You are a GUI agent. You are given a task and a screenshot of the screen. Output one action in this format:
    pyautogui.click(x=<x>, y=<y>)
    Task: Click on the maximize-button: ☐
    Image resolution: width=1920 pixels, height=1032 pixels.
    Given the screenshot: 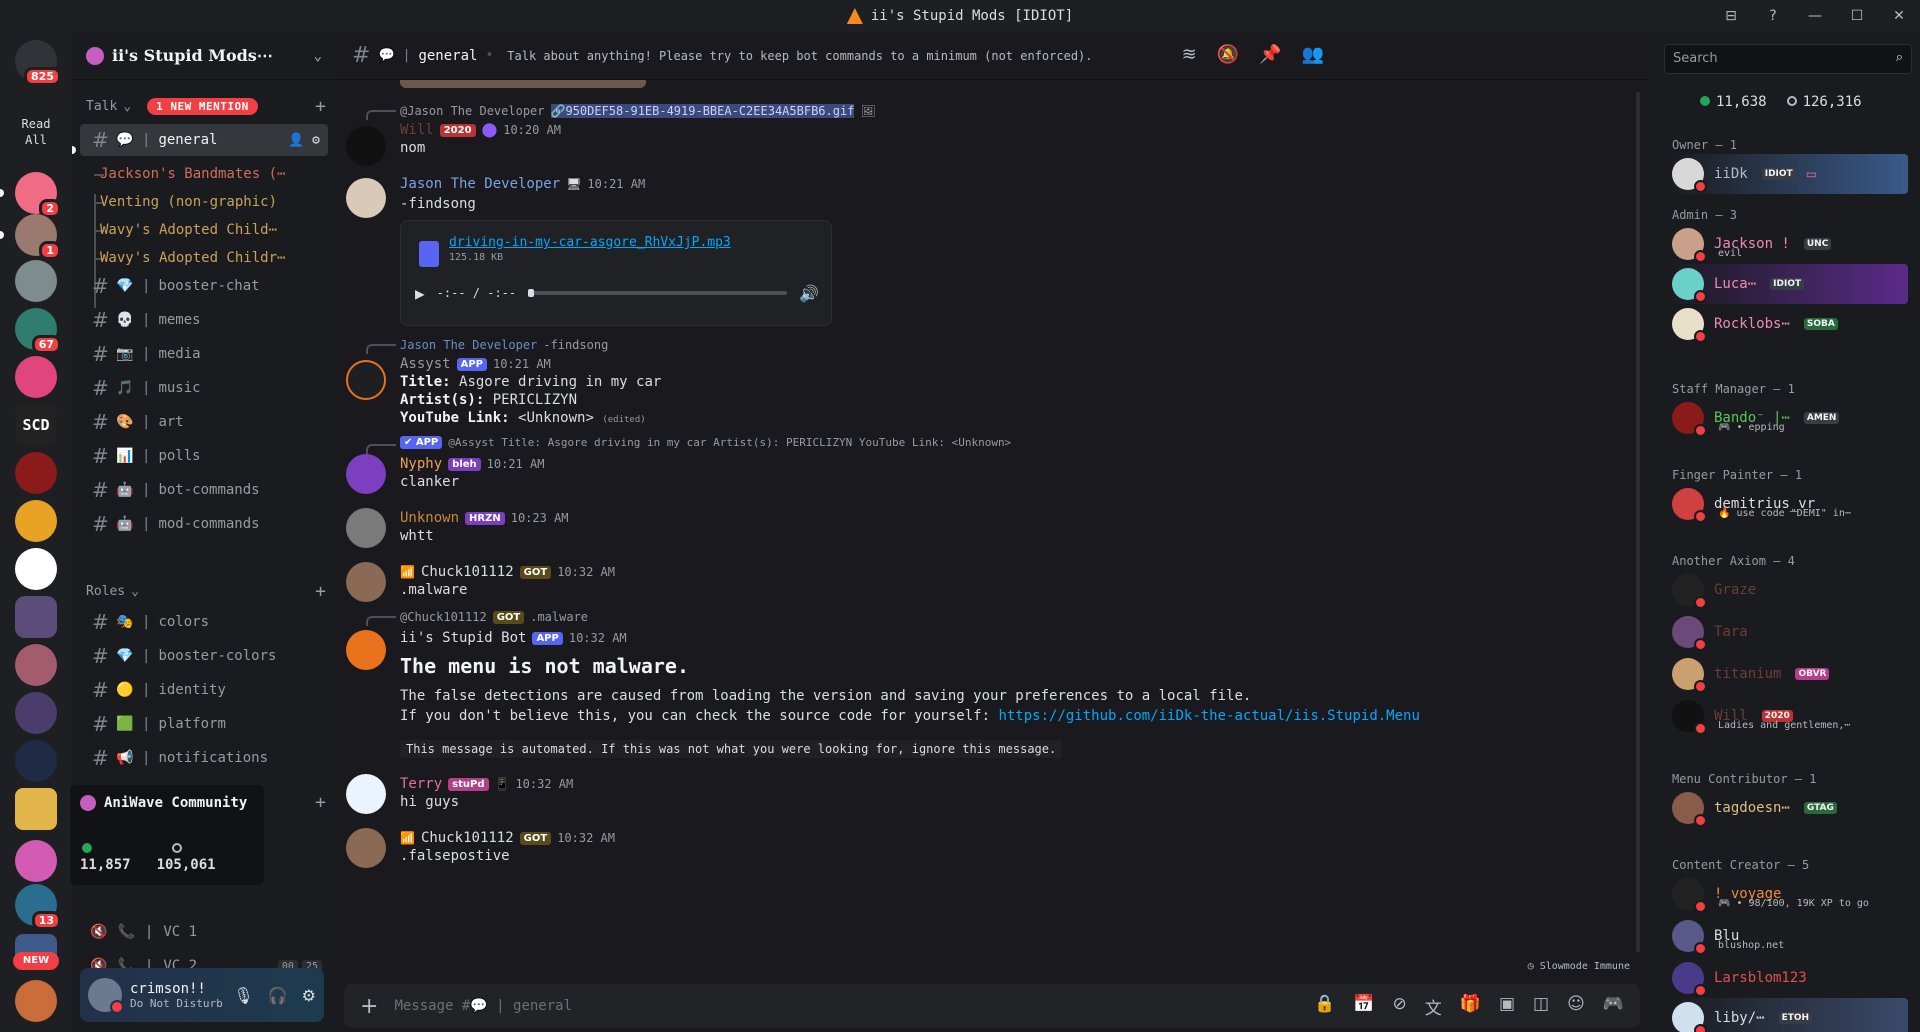 What is the action you would take?
    pyautogui.click(x=1857, y=16)
    